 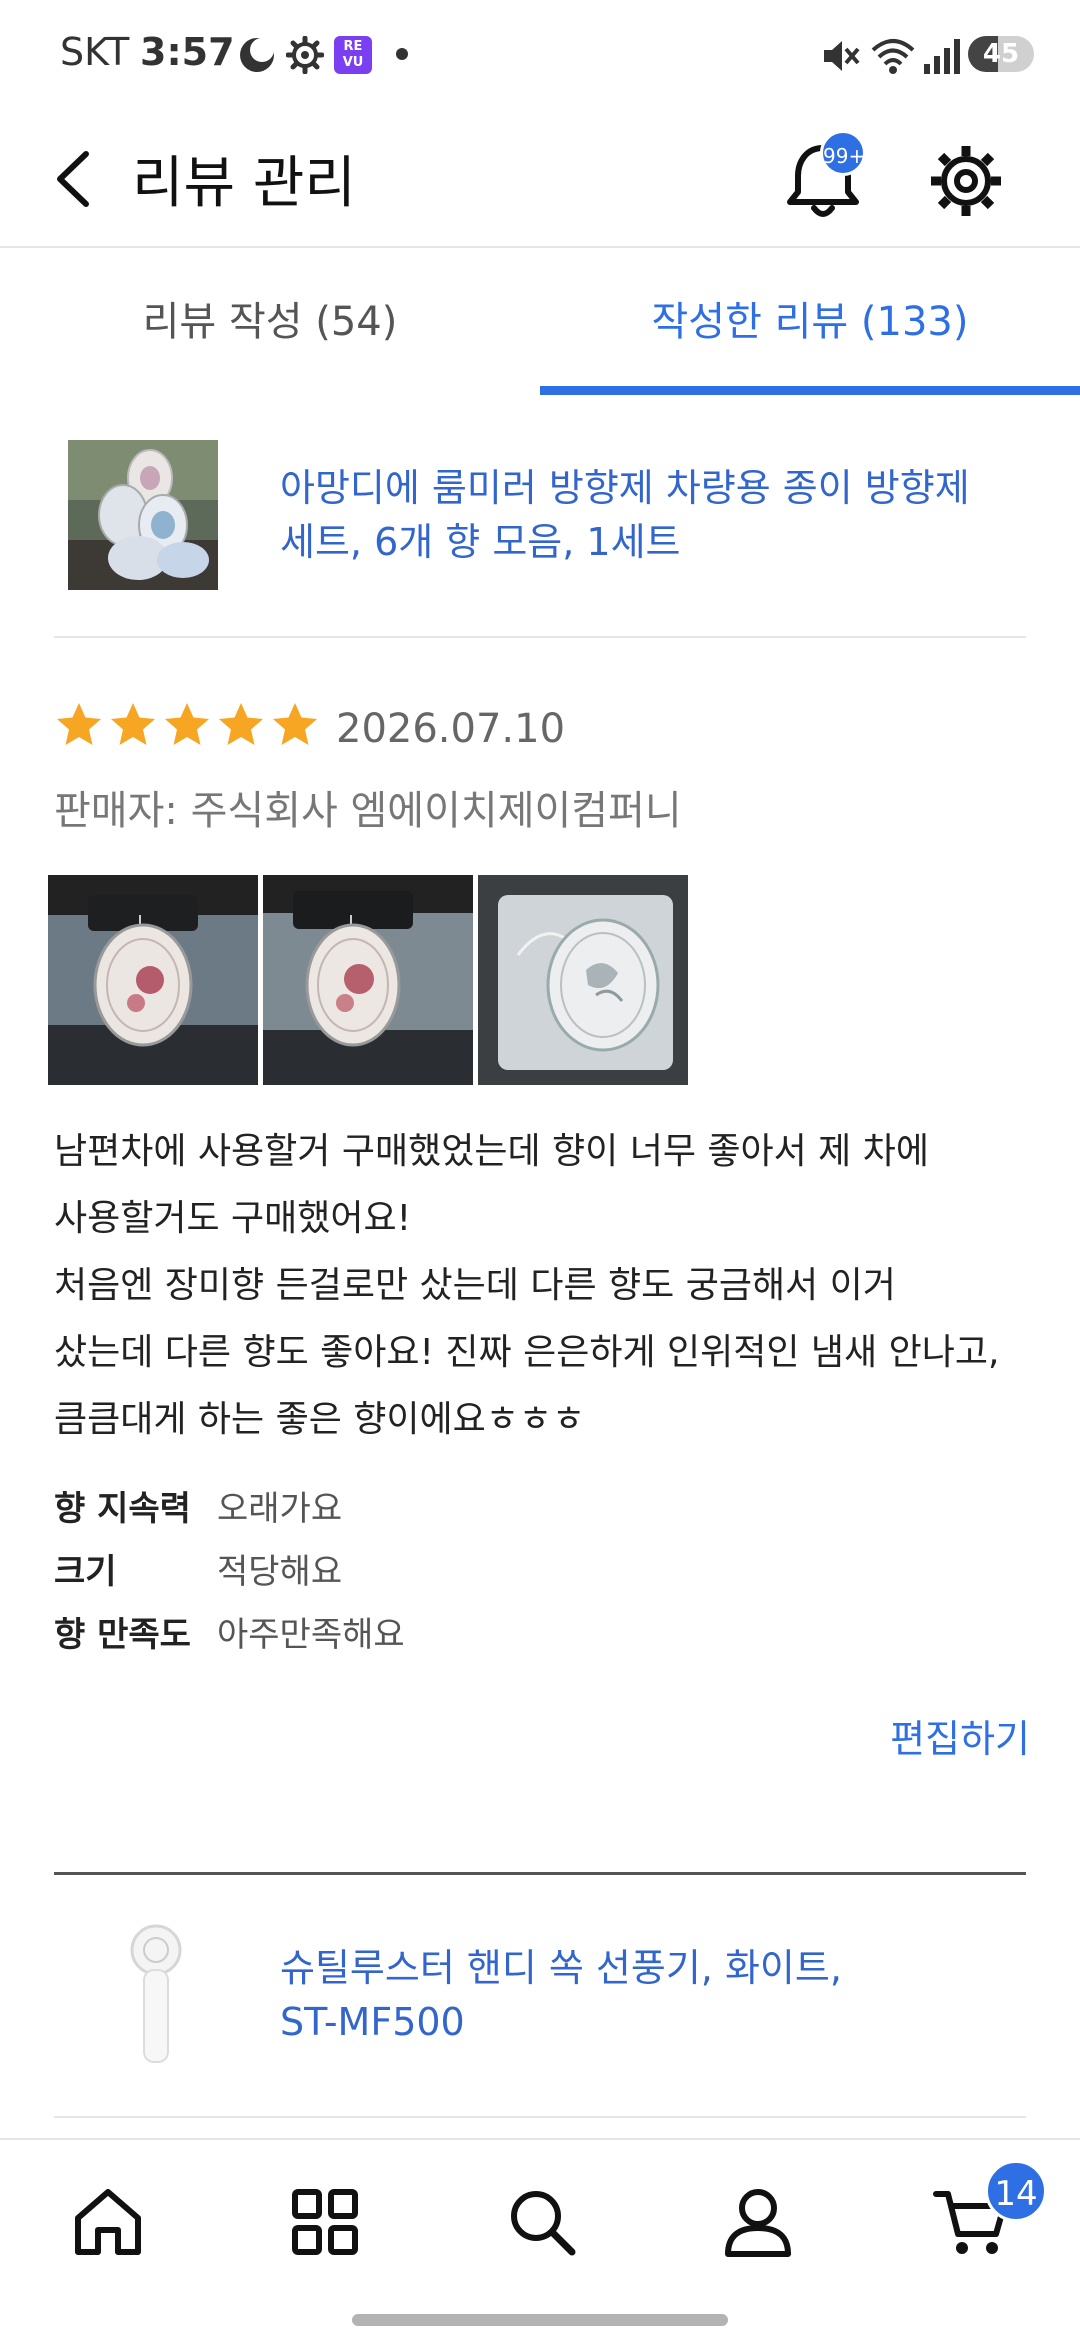 What do you see at coordinates (758, 2222) in the screenshot?
I see `profile-icon` at bounding box center [758, 2222].